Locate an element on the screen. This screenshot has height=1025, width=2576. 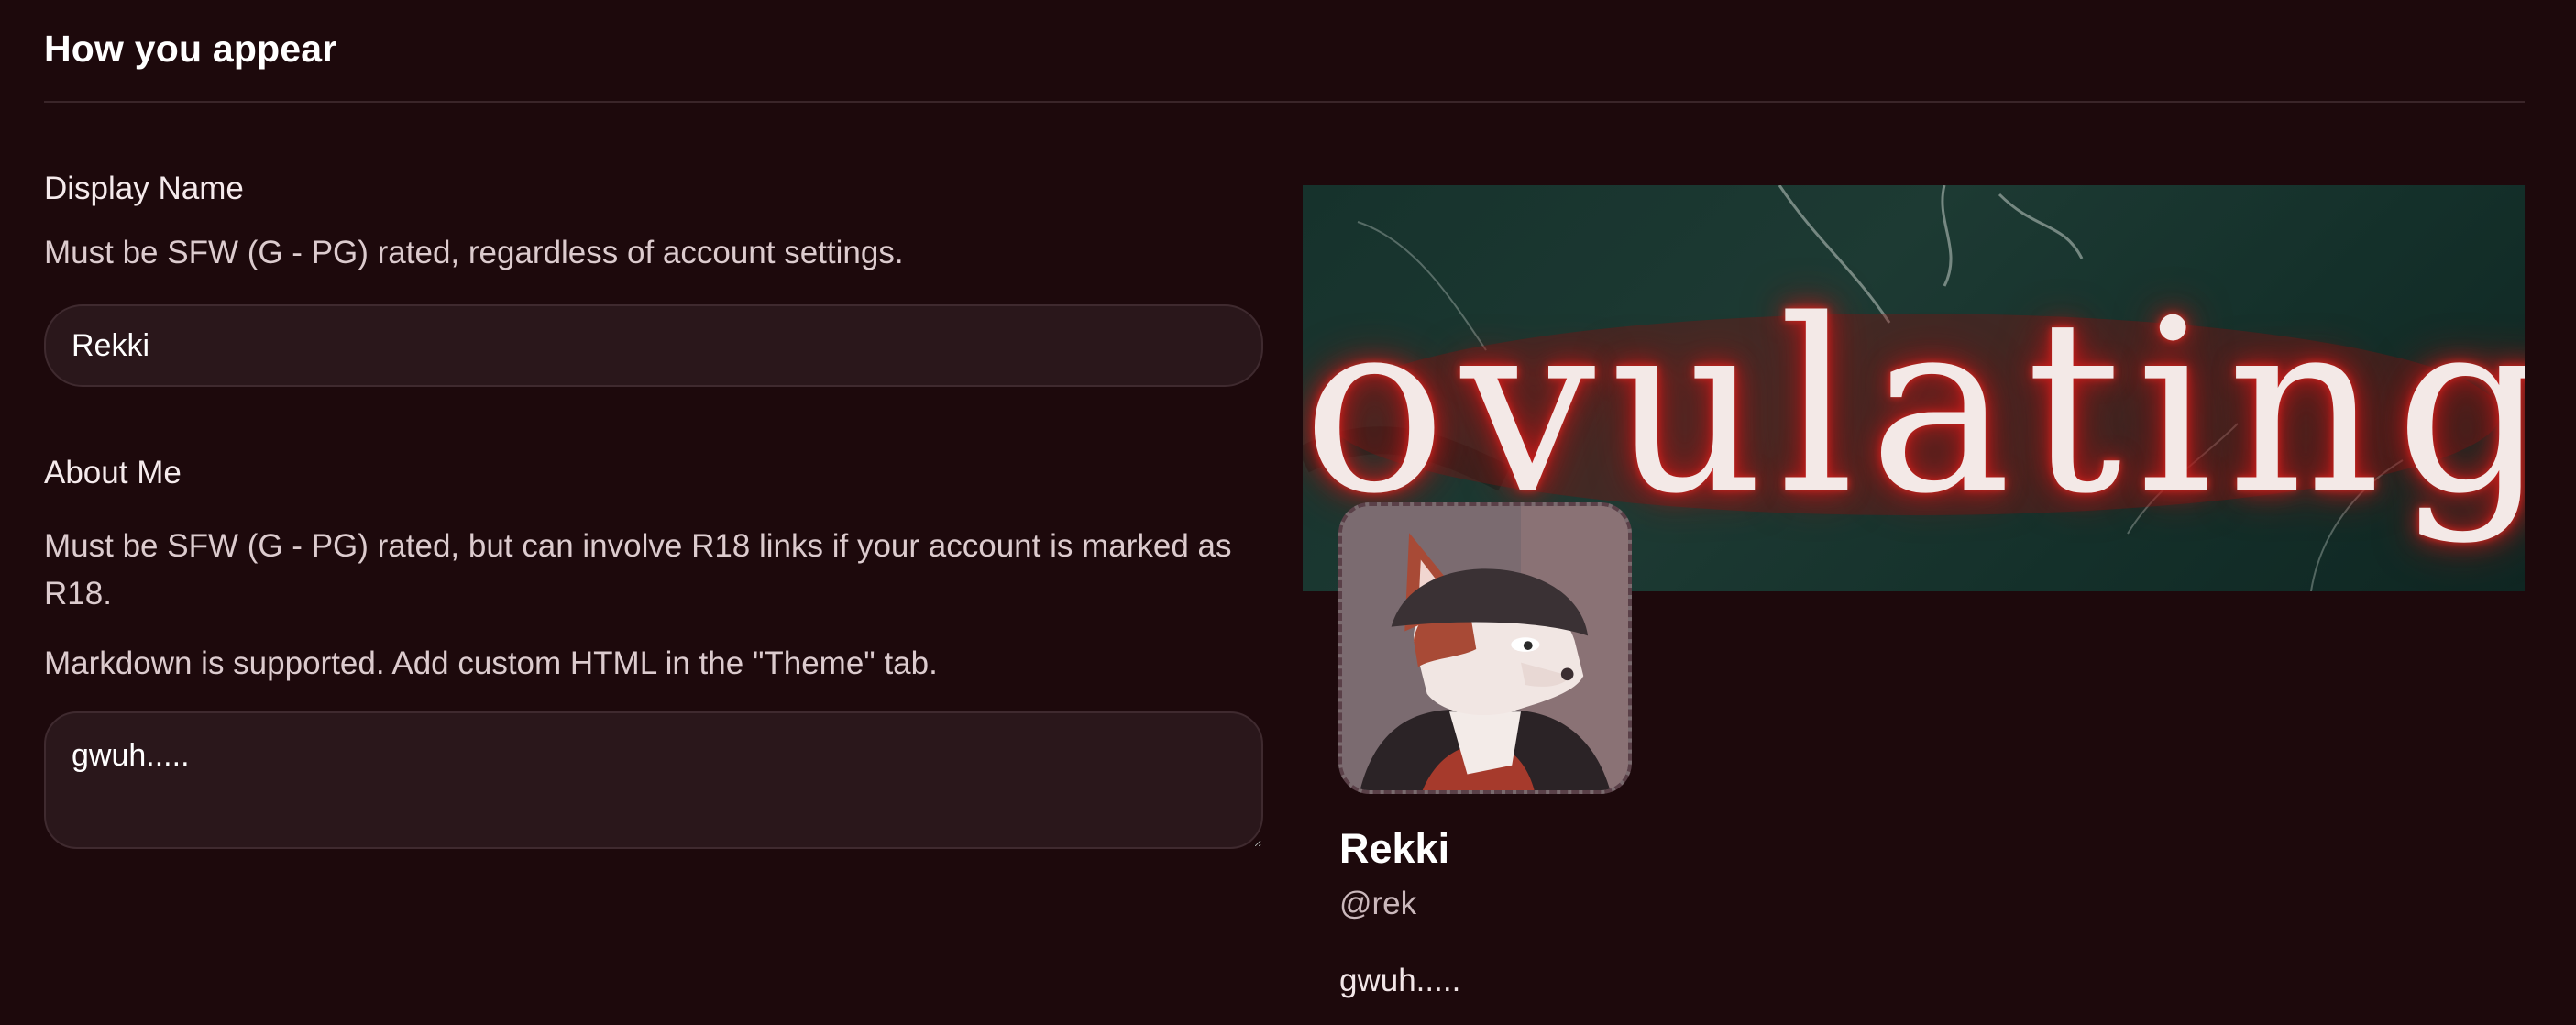
section-title: How you appear is located at coordinates (190, 49).